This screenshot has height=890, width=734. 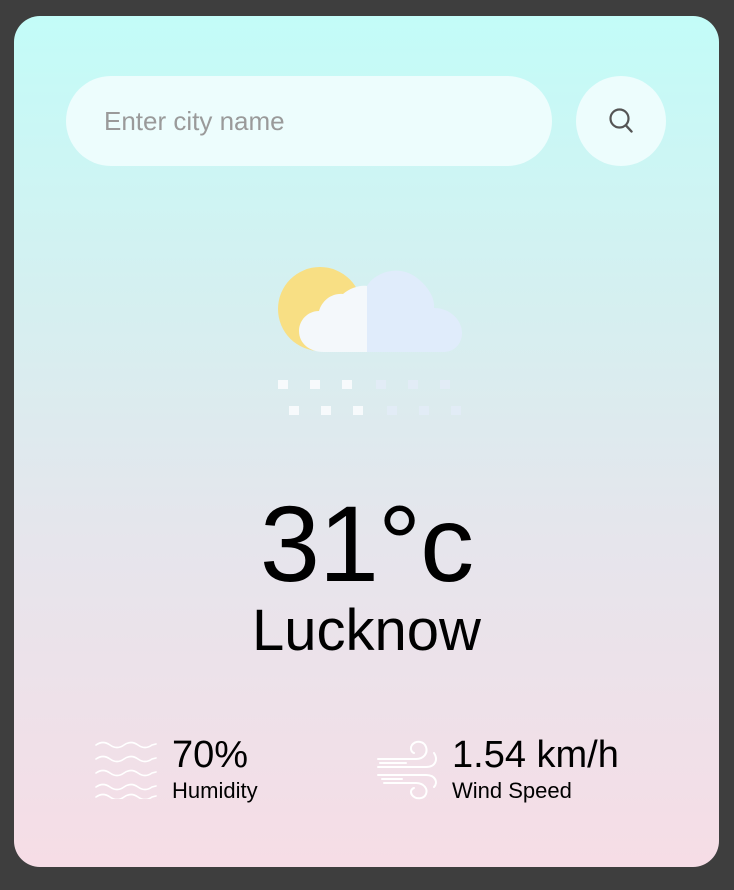 I want to click on humidity-value: 70%, so click(x=210, y=755).